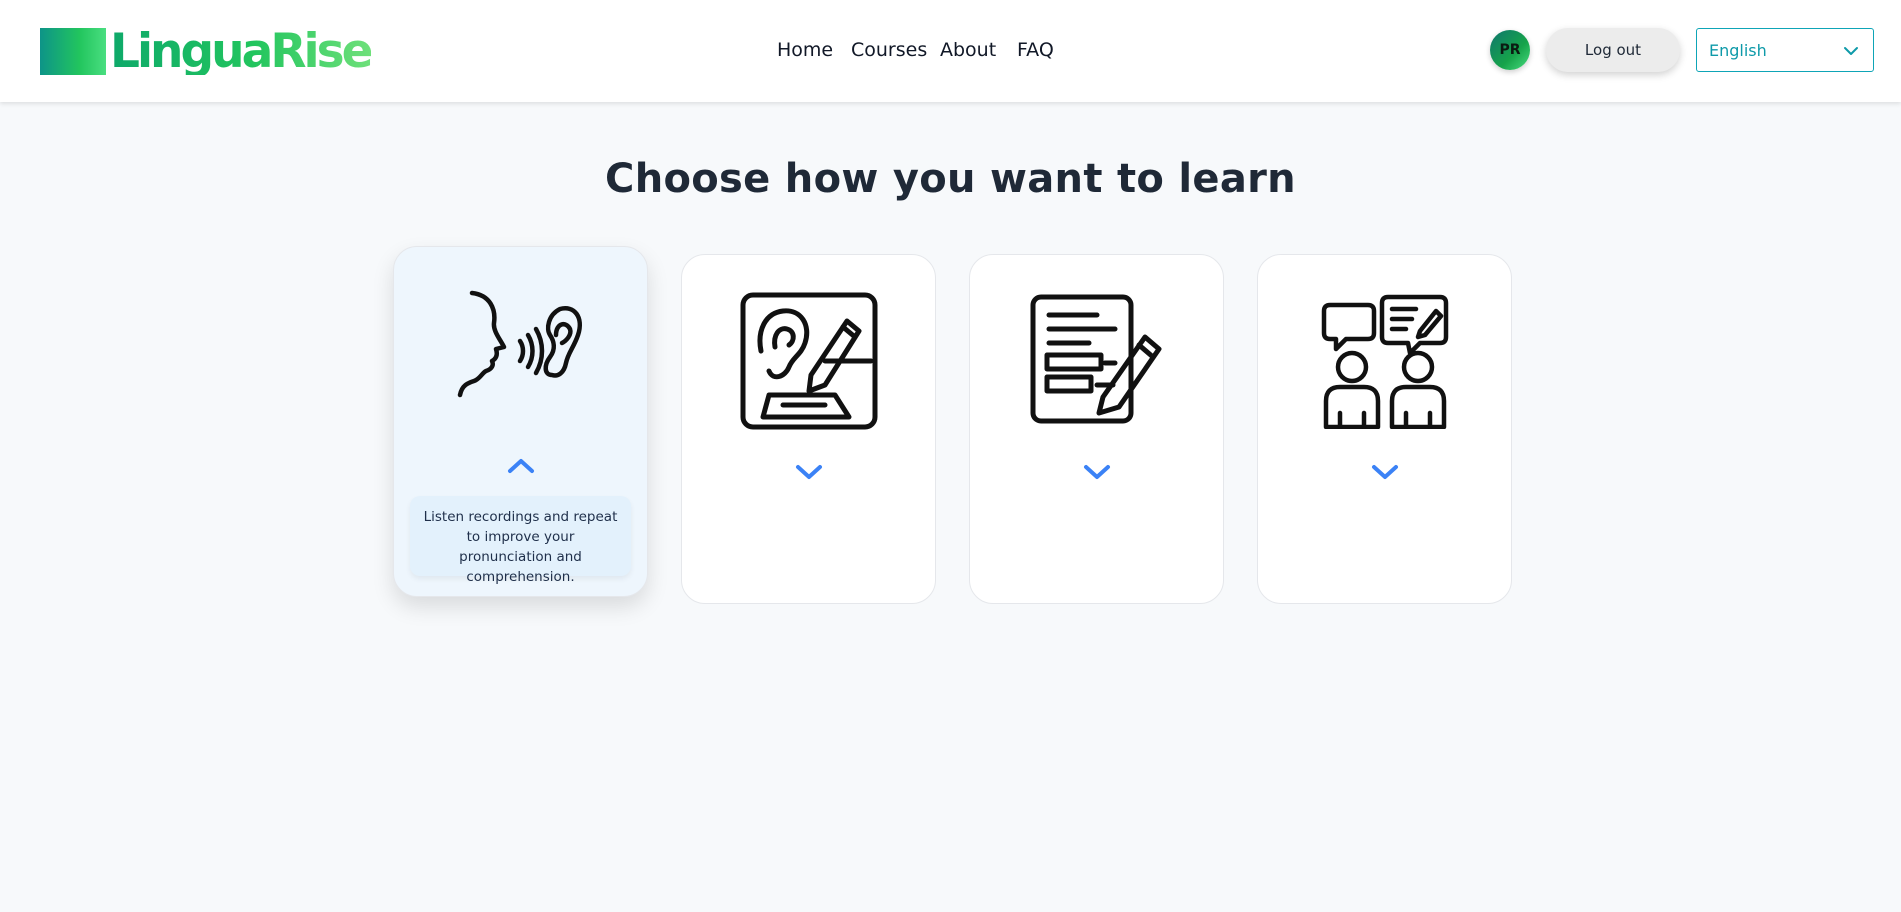 This screenshot has height=912, width=1901. Describe the element at coordinates (950, 179) in the screenshot. I see `page-title: Choose how you want to learn` at that location.